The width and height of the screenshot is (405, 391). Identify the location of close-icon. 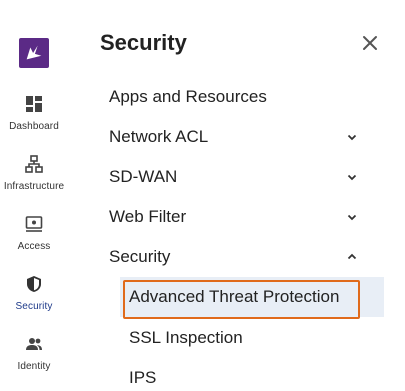
(370, 43).